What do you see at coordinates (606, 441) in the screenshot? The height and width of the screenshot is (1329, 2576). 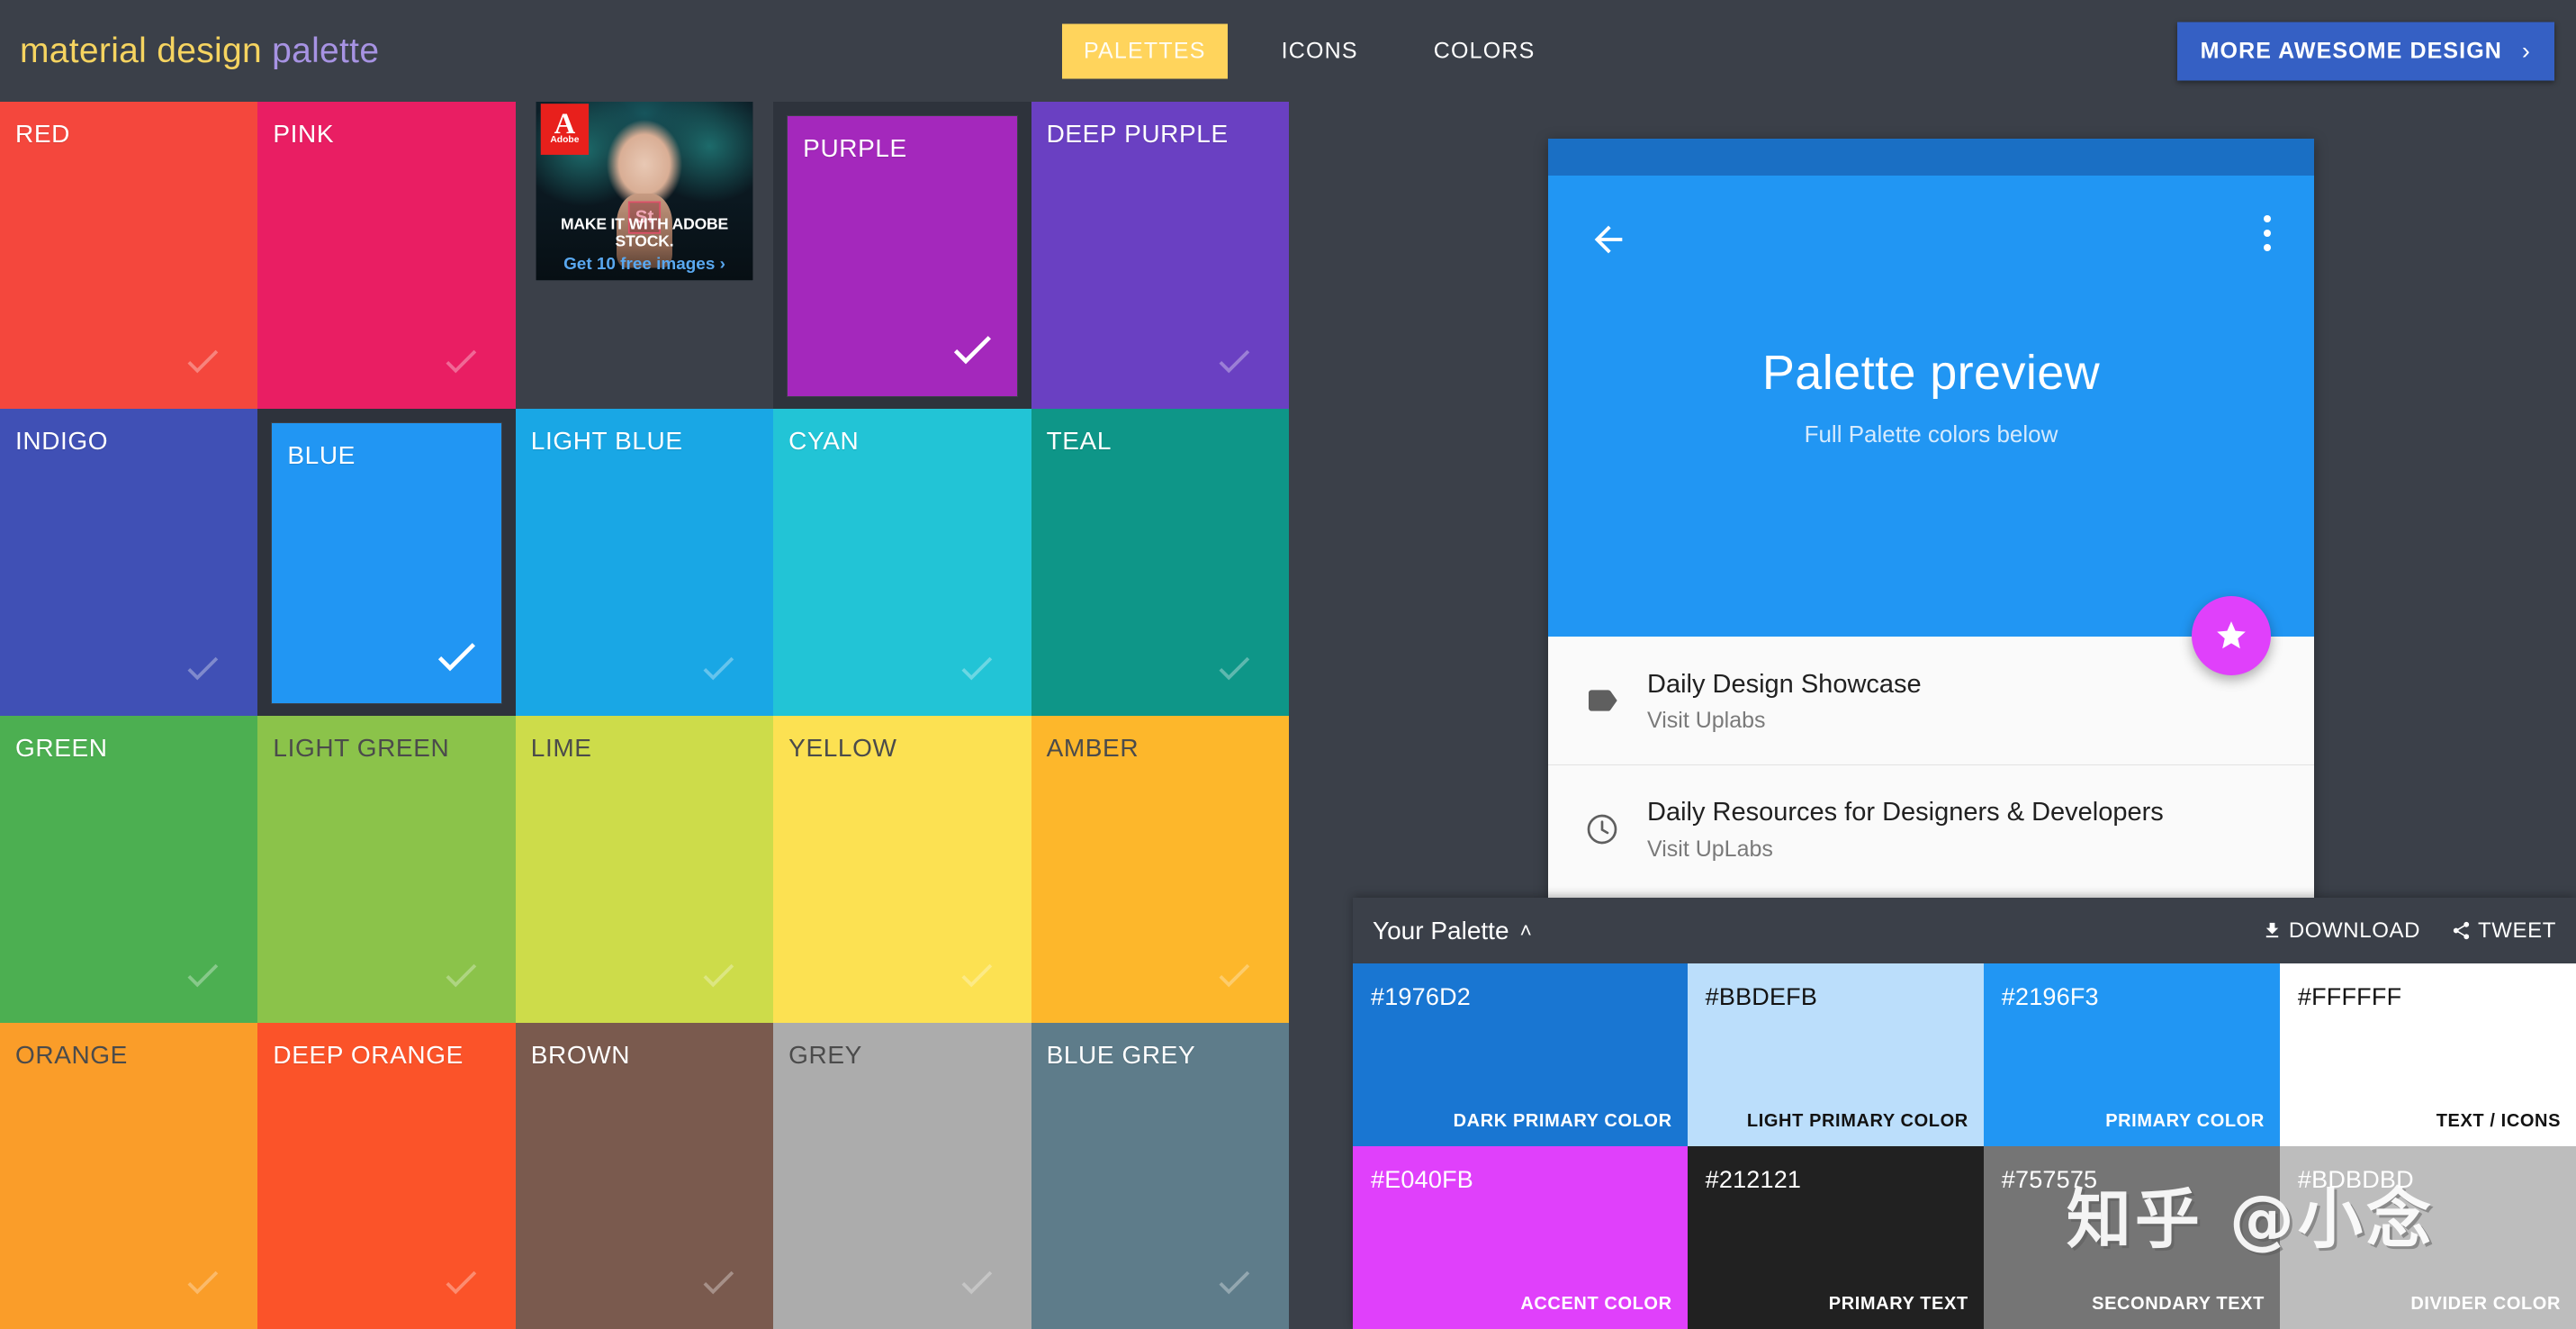 I see `tile-label: LIGHT BLUE` at bounding box center [606, 441].